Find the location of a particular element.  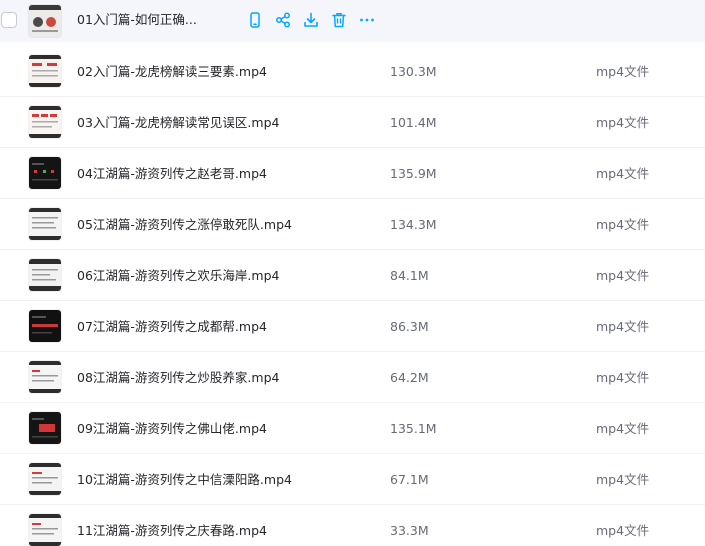

file-row: 04江湖篇-游资列传之赵老哥.mp4 135.9M mp4文件 is located at coordinates (352, 173).